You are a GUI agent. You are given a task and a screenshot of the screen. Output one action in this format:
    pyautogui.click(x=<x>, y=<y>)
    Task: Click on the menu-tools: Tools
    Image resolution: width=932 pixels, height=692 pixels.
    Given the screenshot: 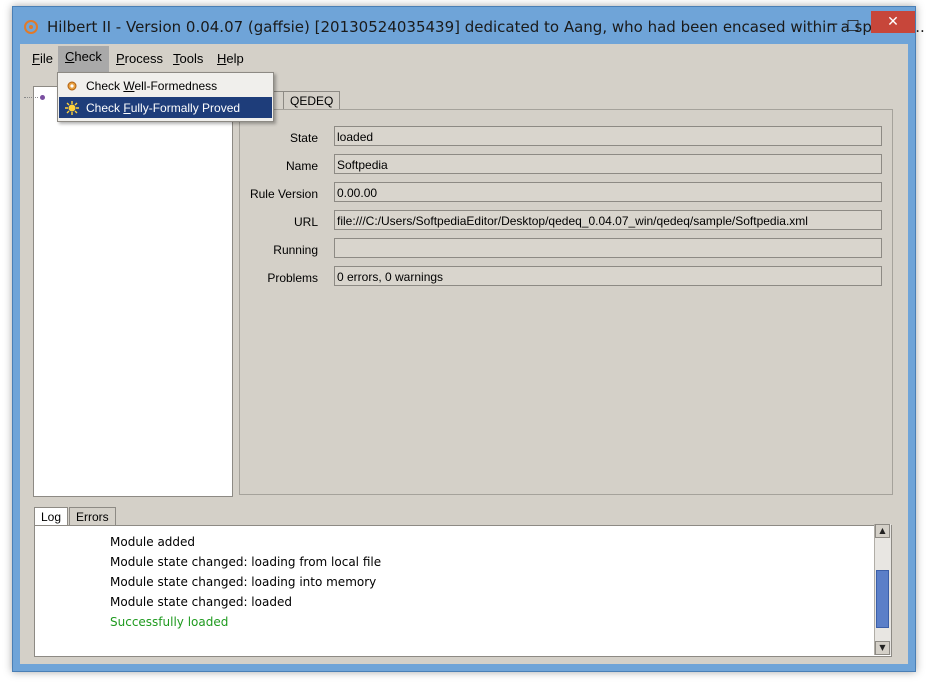 What is the action you would take?
    pyautogui.click(x=188, y=58)
    